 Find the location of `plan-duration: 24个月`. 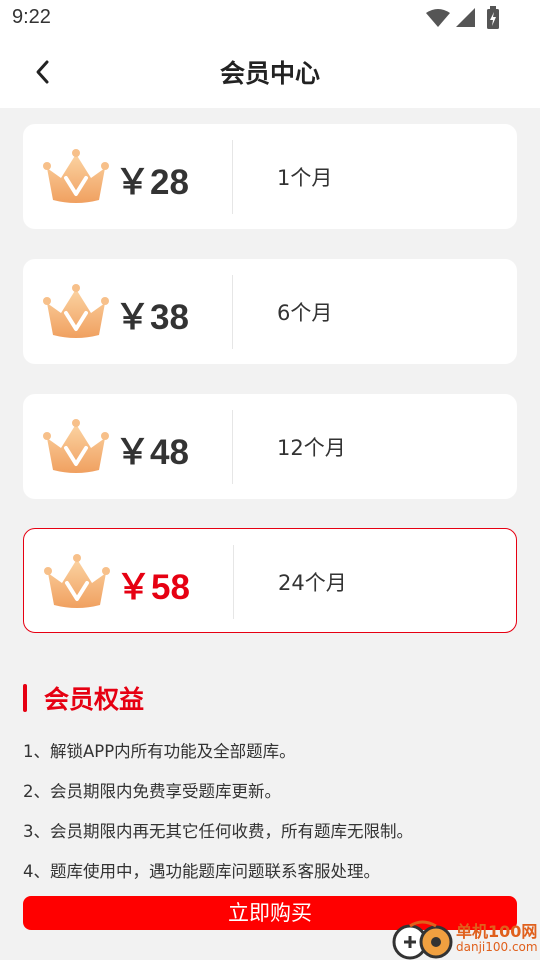

plan-duration: 24个月 is located at coordinates (312, 583).